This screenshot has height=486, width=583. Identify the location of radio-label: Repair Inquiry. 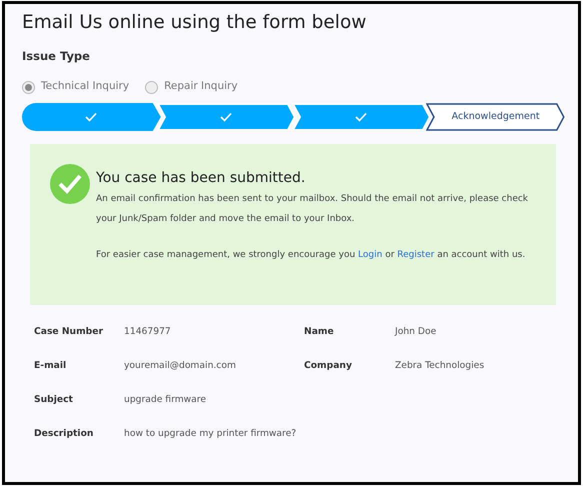
(201, 86).